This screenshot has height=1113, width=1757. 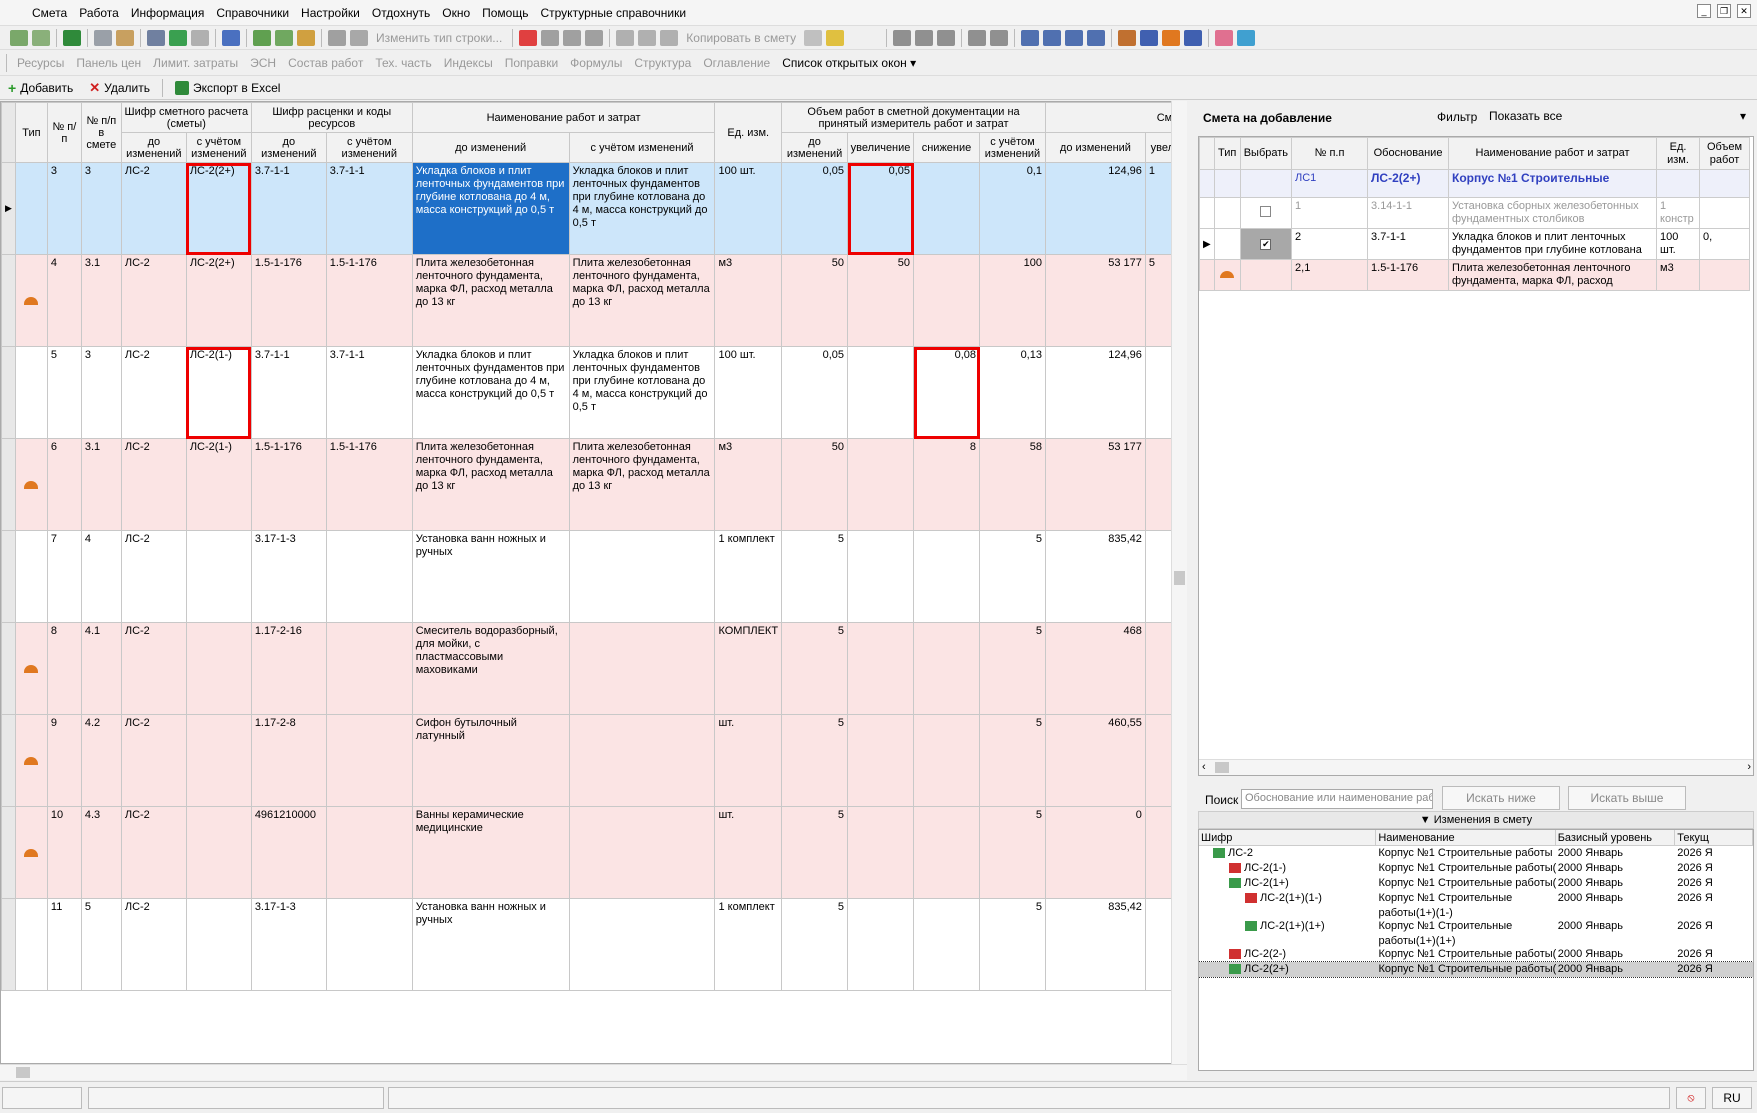 What do you see at coordinates (153, 147) in the screenshot?
I see `col-cipher-before: до изменений` at bounding box center [153, 147].